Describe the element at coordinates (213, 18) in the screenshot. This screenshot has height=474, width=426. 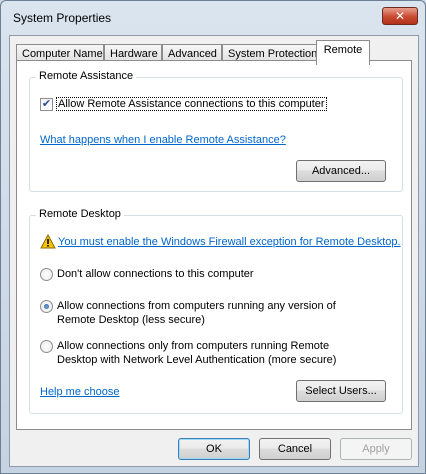
I see `title-bar: System Properties ✕` at that location.